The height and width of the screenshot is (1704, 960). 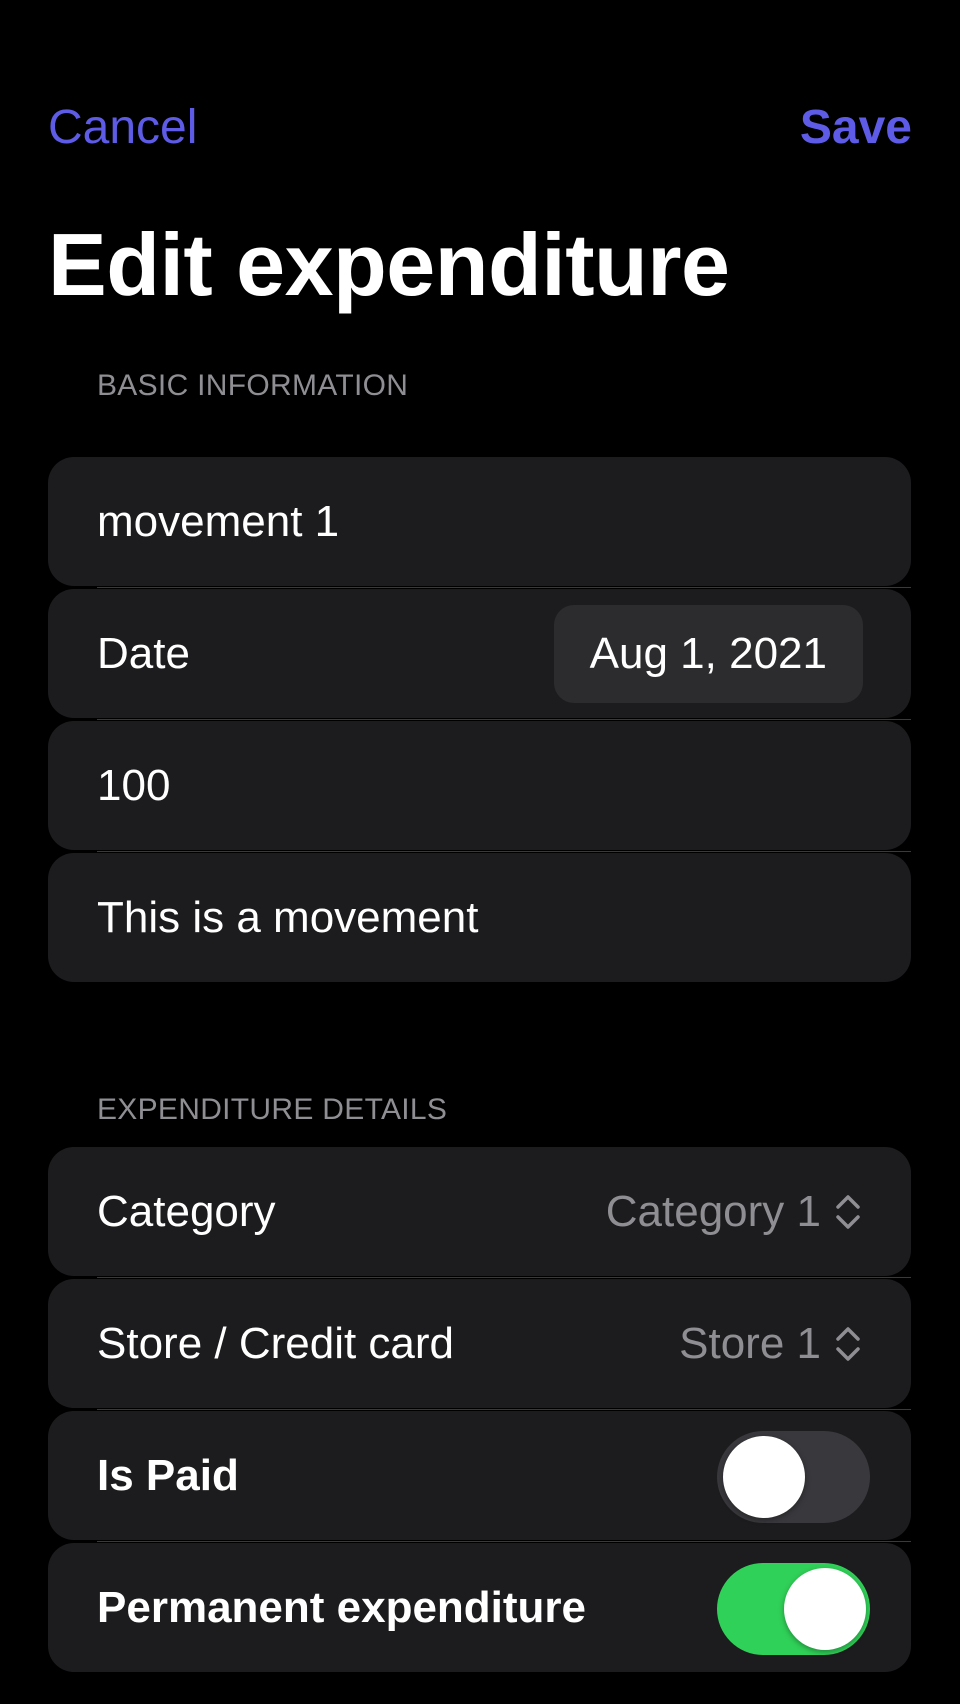 I want to click on store-row: Store / Credit card Store 1, so click(x=479, y=1343).